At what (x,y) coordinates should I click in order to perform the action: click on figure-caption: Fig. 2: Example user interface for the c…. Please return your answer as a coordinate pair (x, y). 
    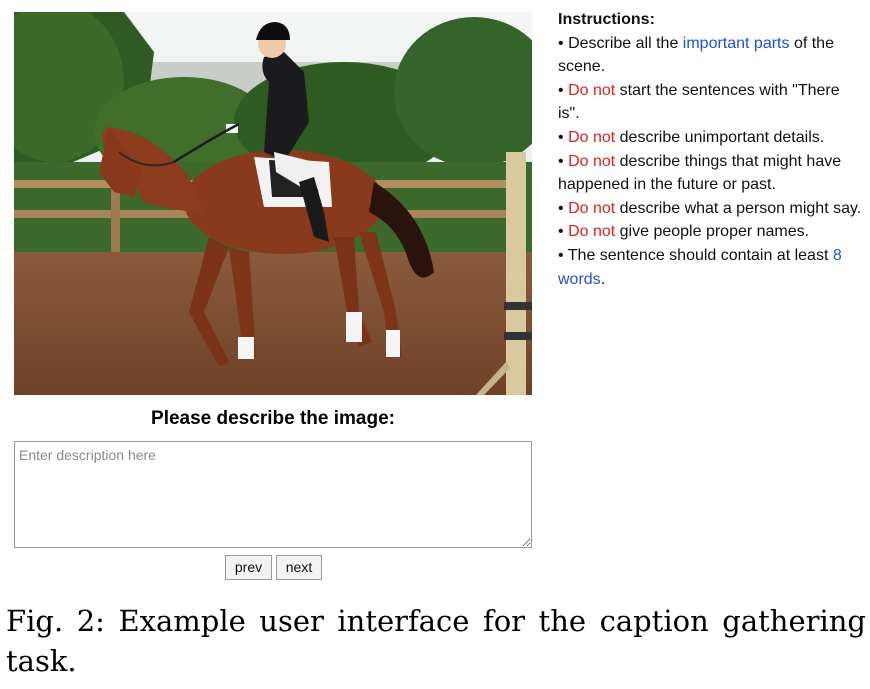
    Looking at the image, I should click on (436, 641).